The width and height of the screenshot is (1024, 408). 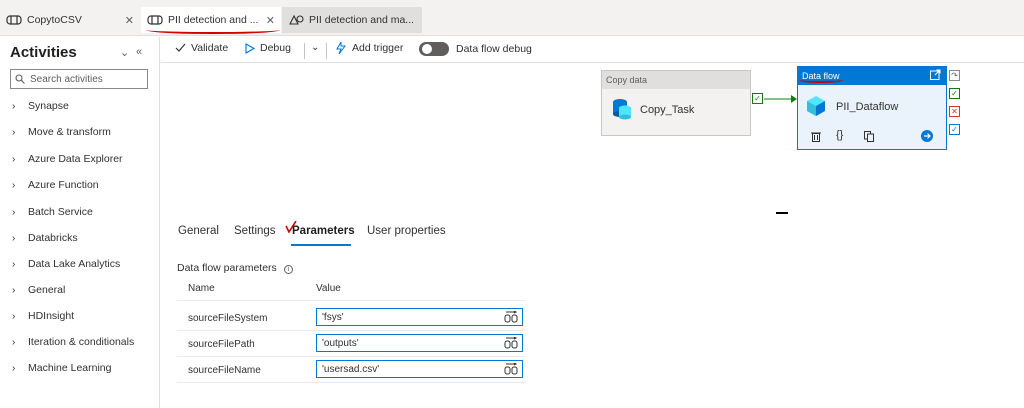 I want to click on dataflow-debug-toggle: Data flow debug, so click(x=475, y=49).